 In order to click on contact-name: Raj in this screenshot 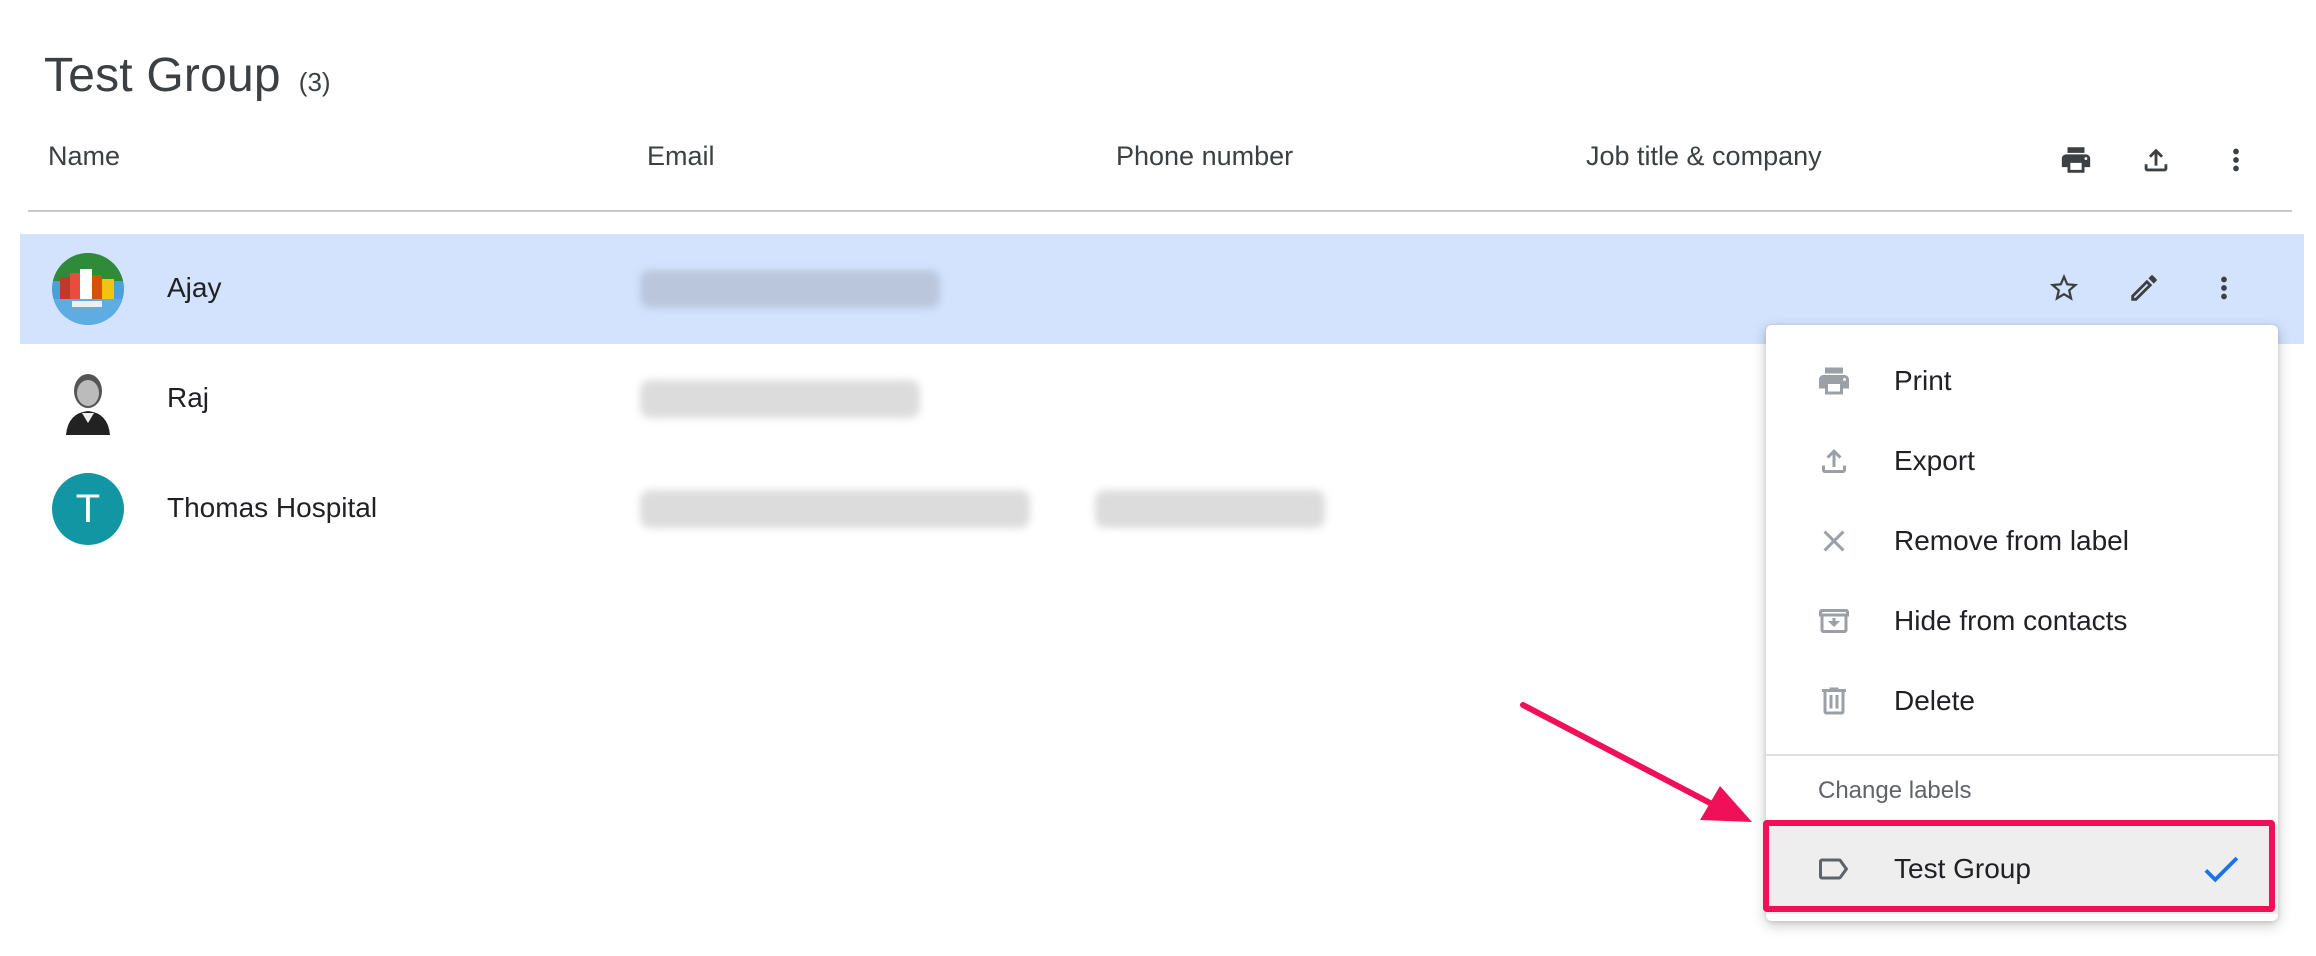, I will do `click(188, 398)`.